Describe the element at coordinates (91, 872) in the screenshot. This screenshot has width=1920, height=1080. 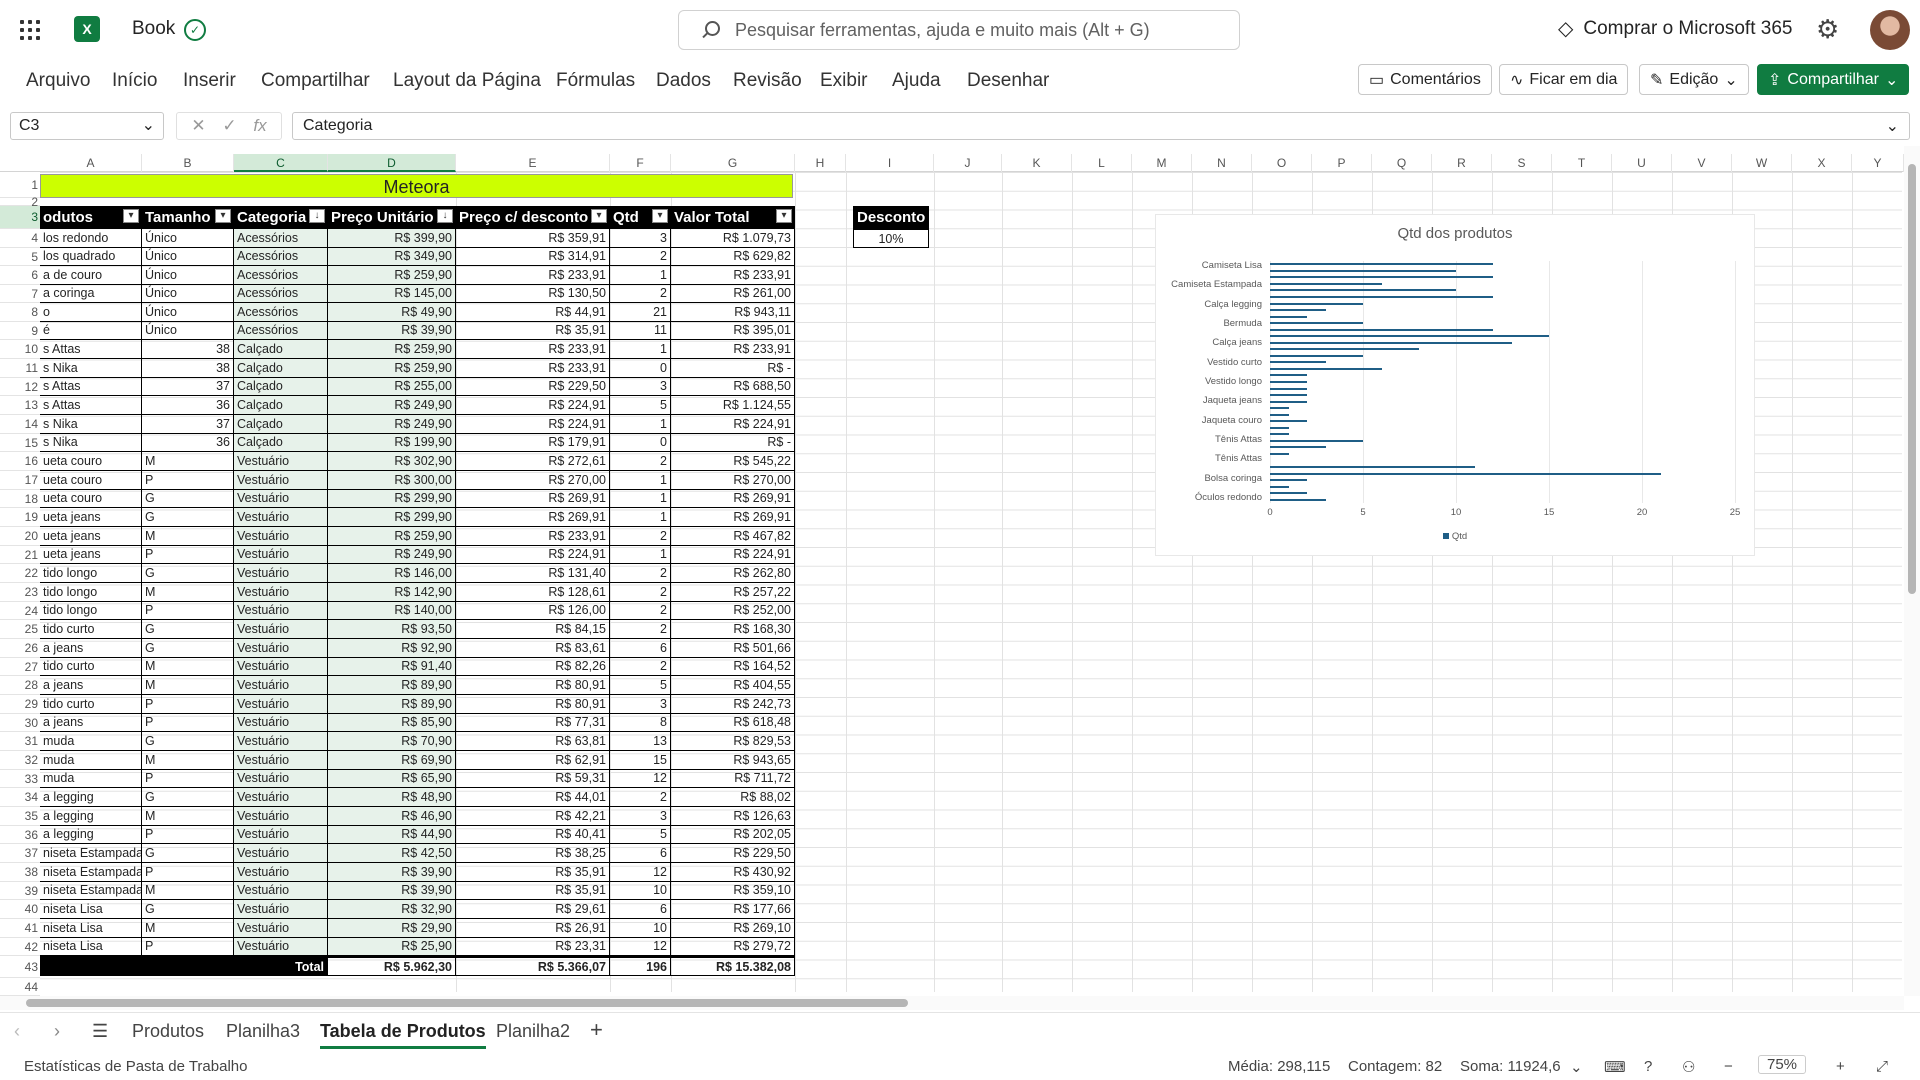
I see `table-cell: niseta Estampada` at that location.